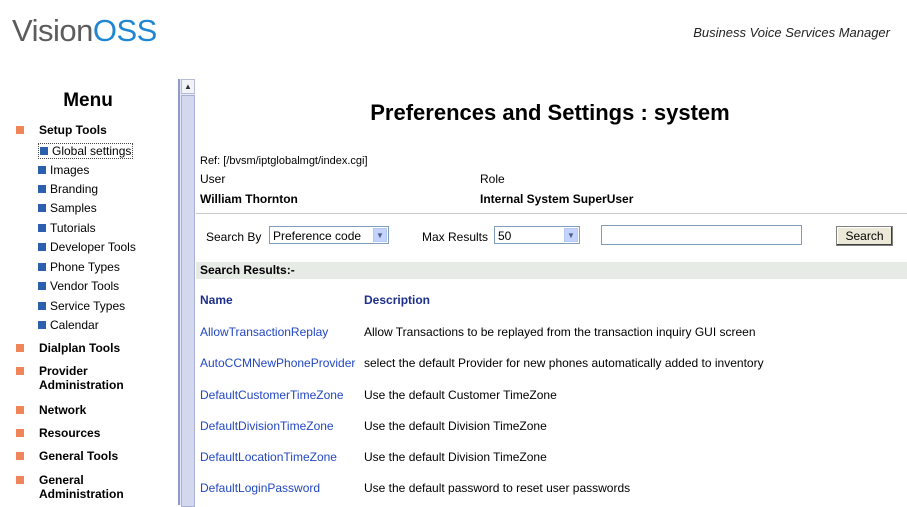 The height and width of the screenshot is (507, 907). What do you see at coordinates (88, 100) in the screenshot?
I see `menu-title: Menu` at bounding box center [88, 100].